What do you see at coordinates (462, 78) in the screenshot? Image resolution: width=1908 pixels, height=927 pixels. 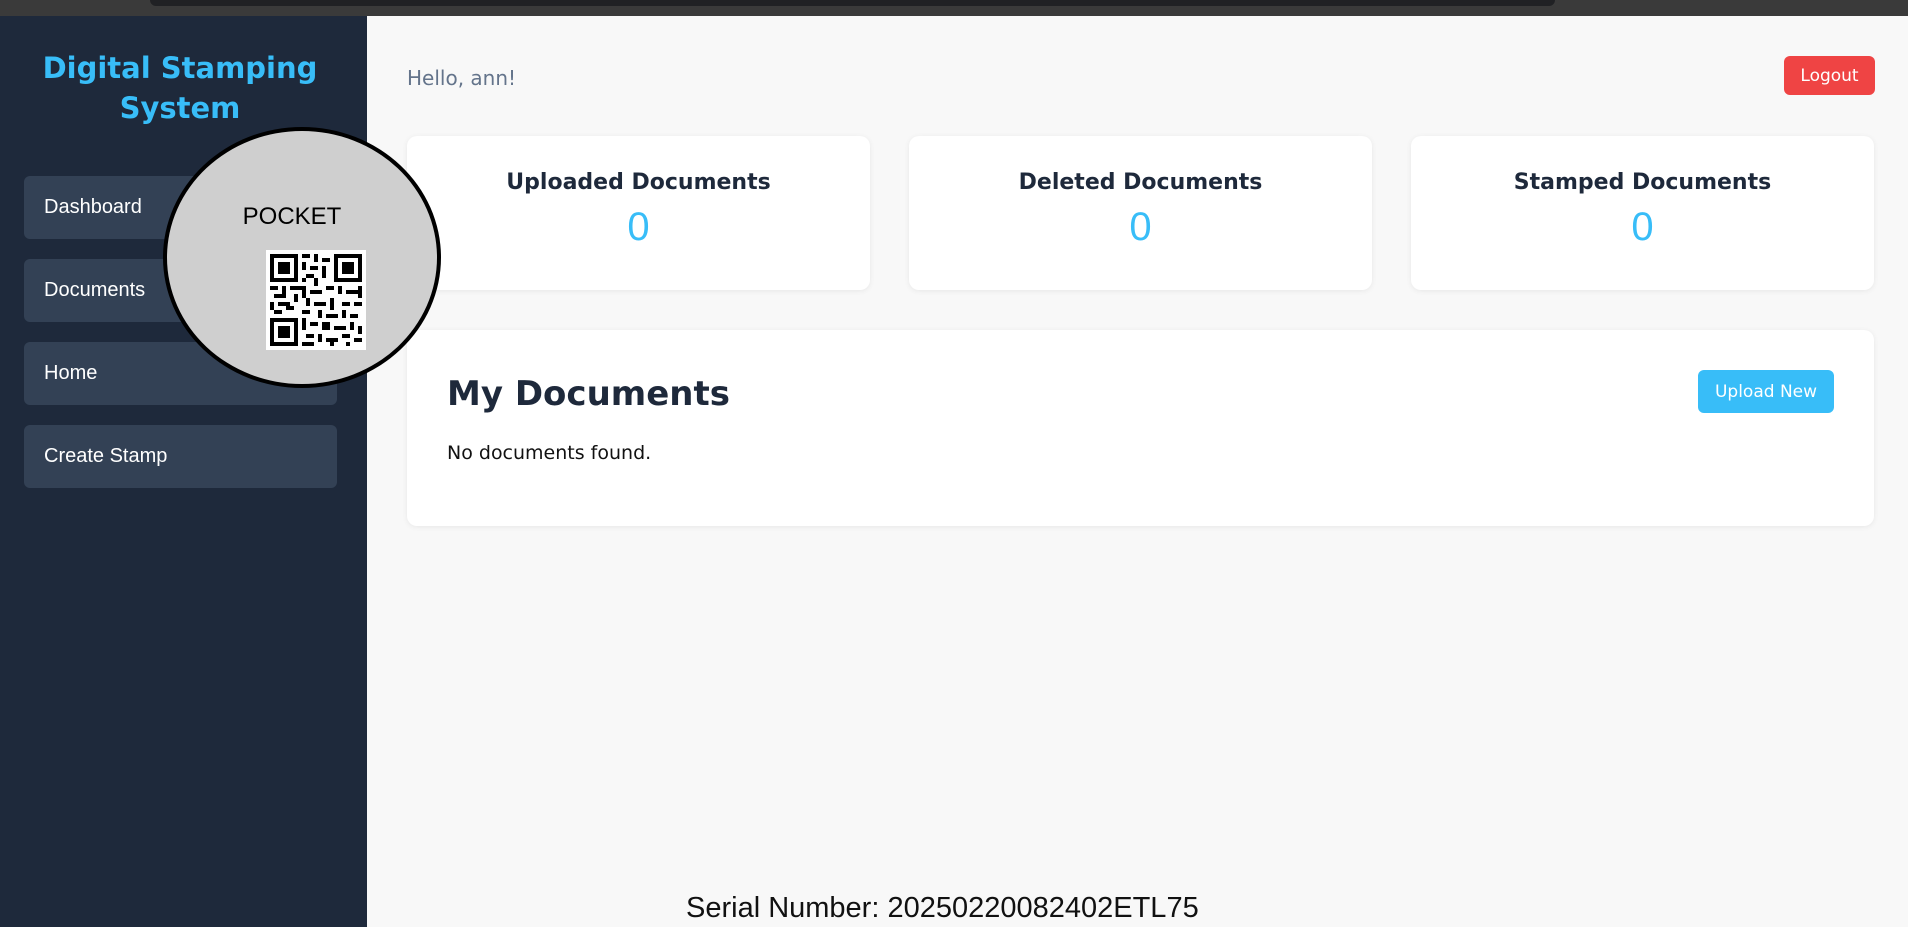 I see `greeting-text: Hello, ann!` at bounding box center [462, 78].